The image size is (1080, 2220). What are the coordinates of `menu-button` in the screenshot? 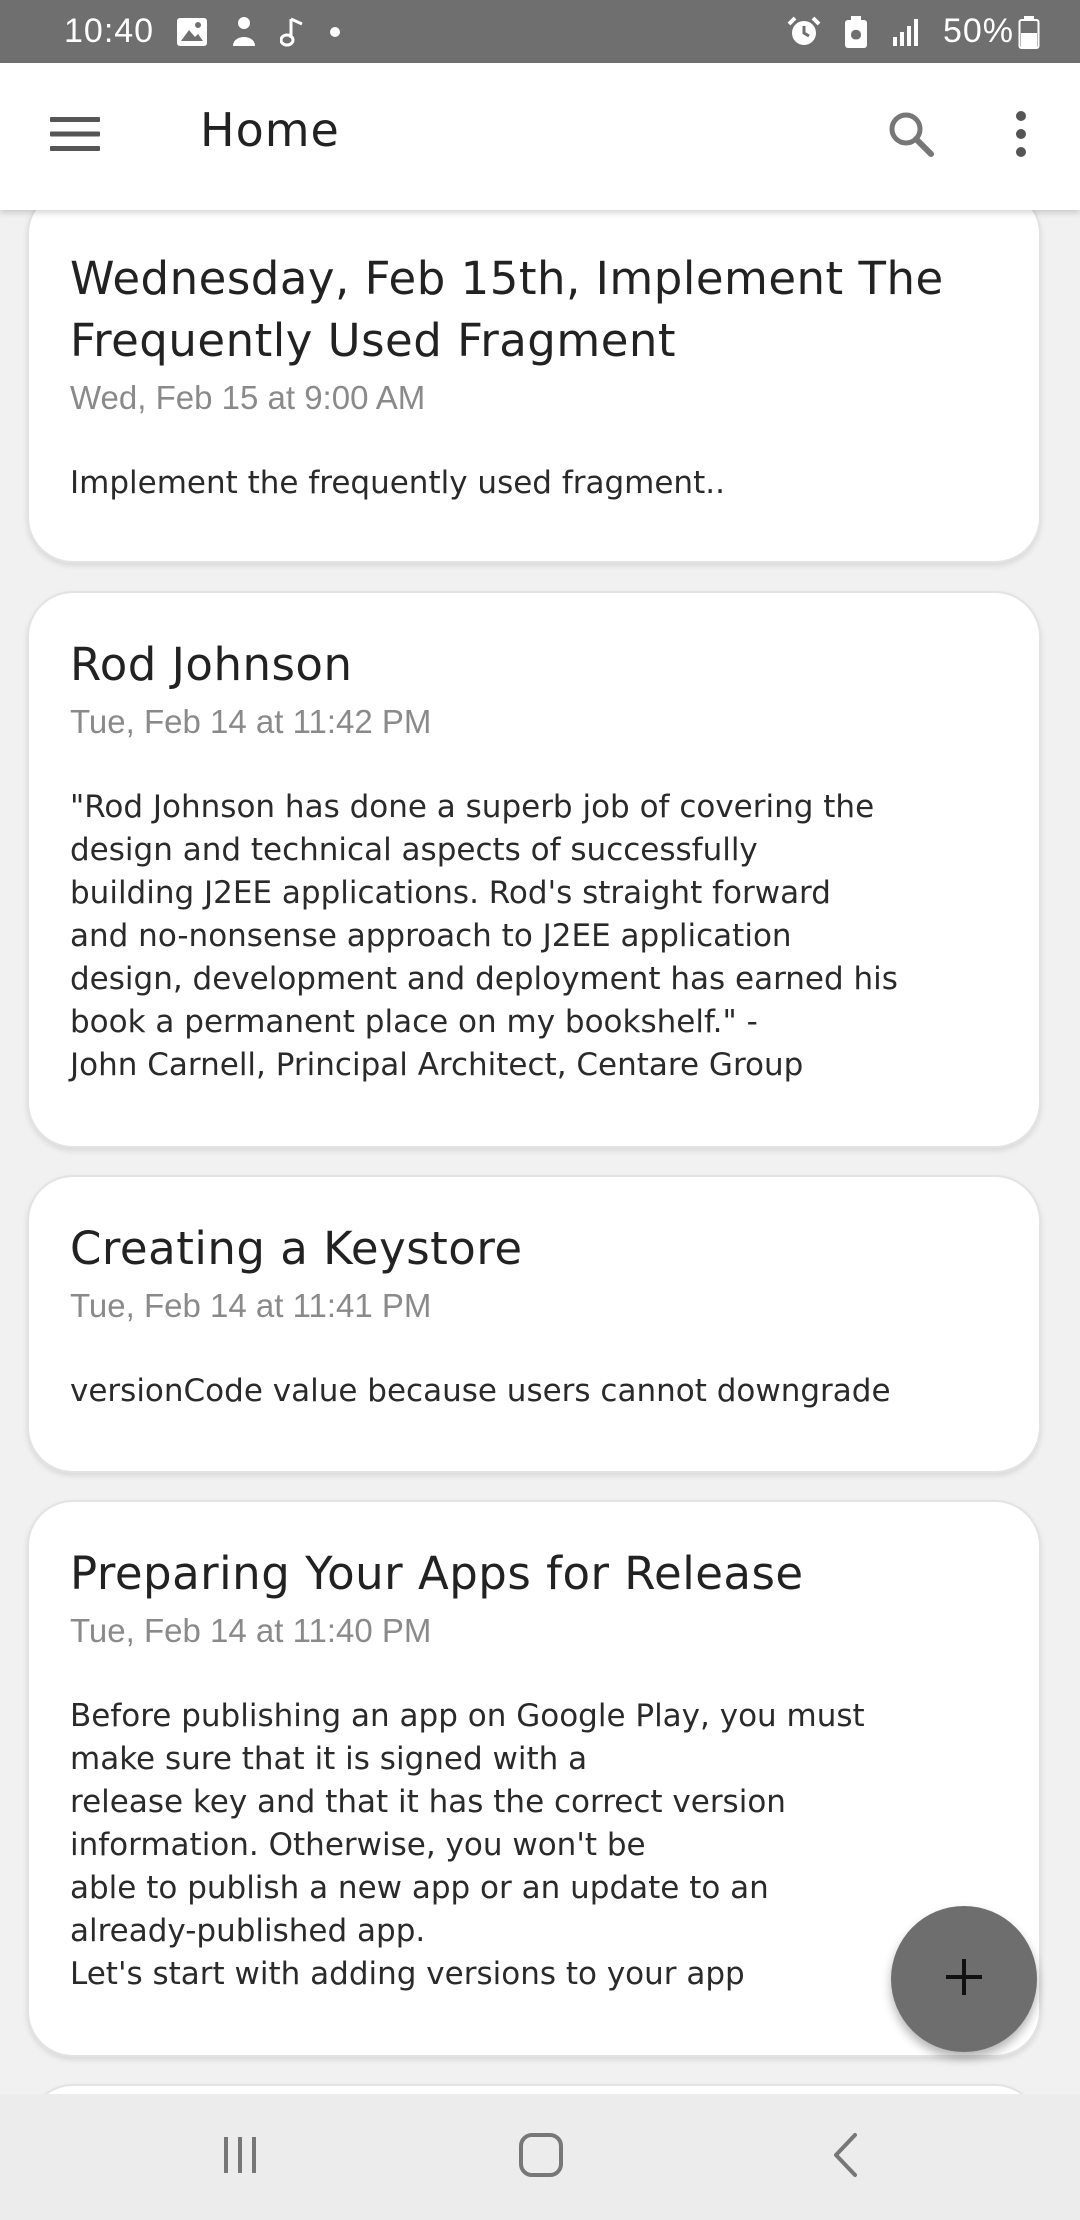 It's located at (75, 136).